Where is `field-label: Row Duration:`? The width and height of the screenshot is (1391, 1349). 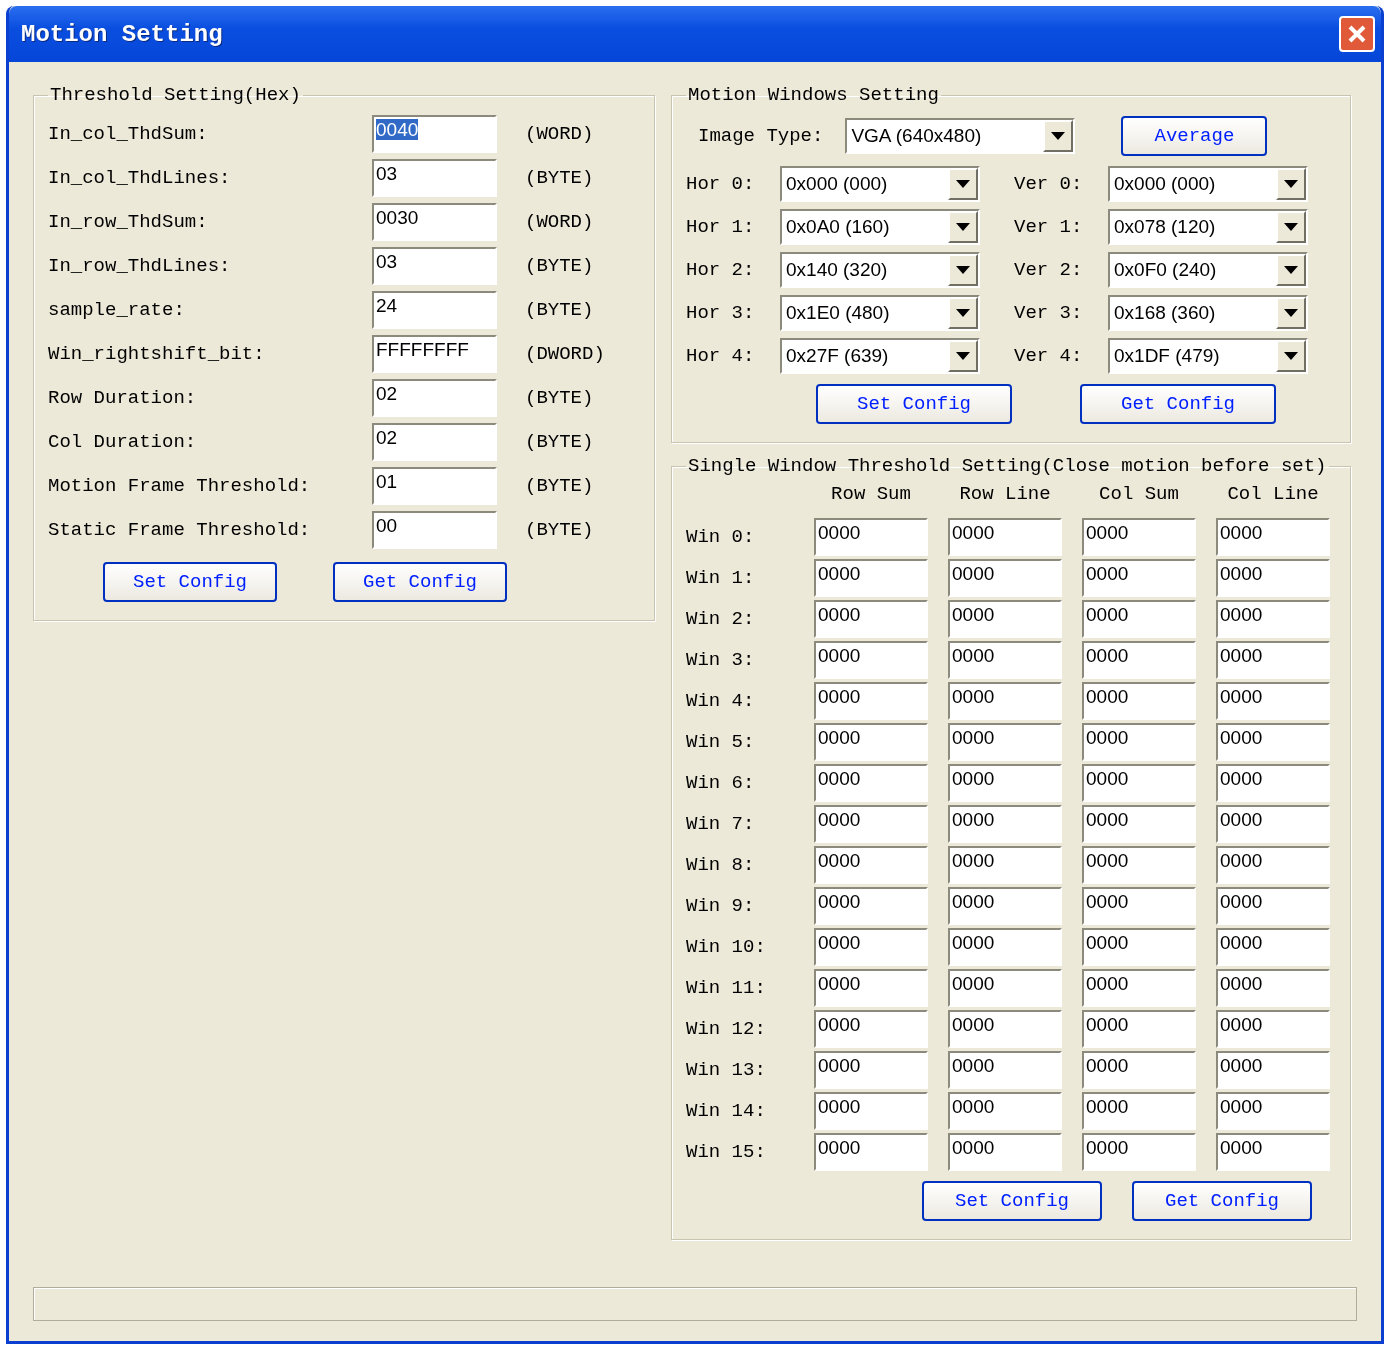 field-label: Row Duration: is located at coordinates (123, 398).